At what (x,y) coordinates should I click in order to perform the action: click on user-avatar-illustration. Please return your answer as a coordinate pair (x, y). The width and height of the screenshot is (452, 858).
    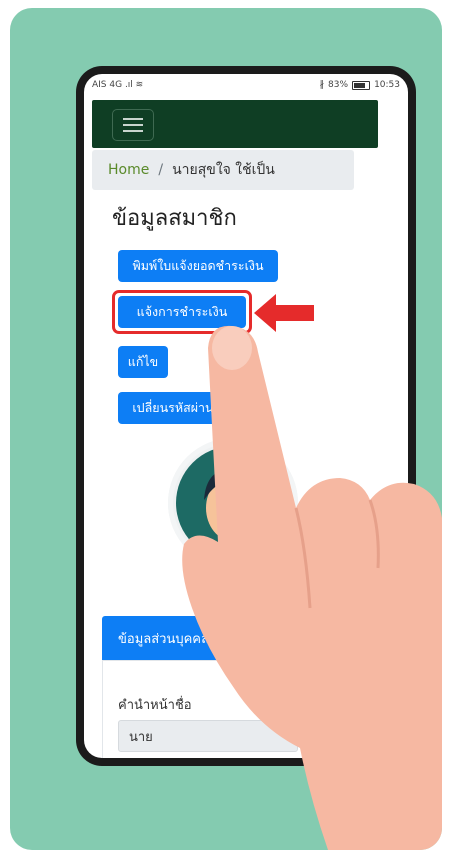
    Looking at the image, I should click on (233, 503).